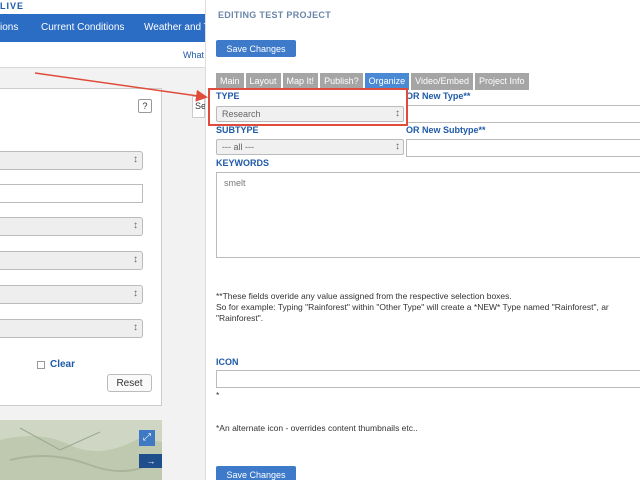  Describe the element at coordinates (308, 107) in the screenshot. I see `annotation-highlight-box` at that location.